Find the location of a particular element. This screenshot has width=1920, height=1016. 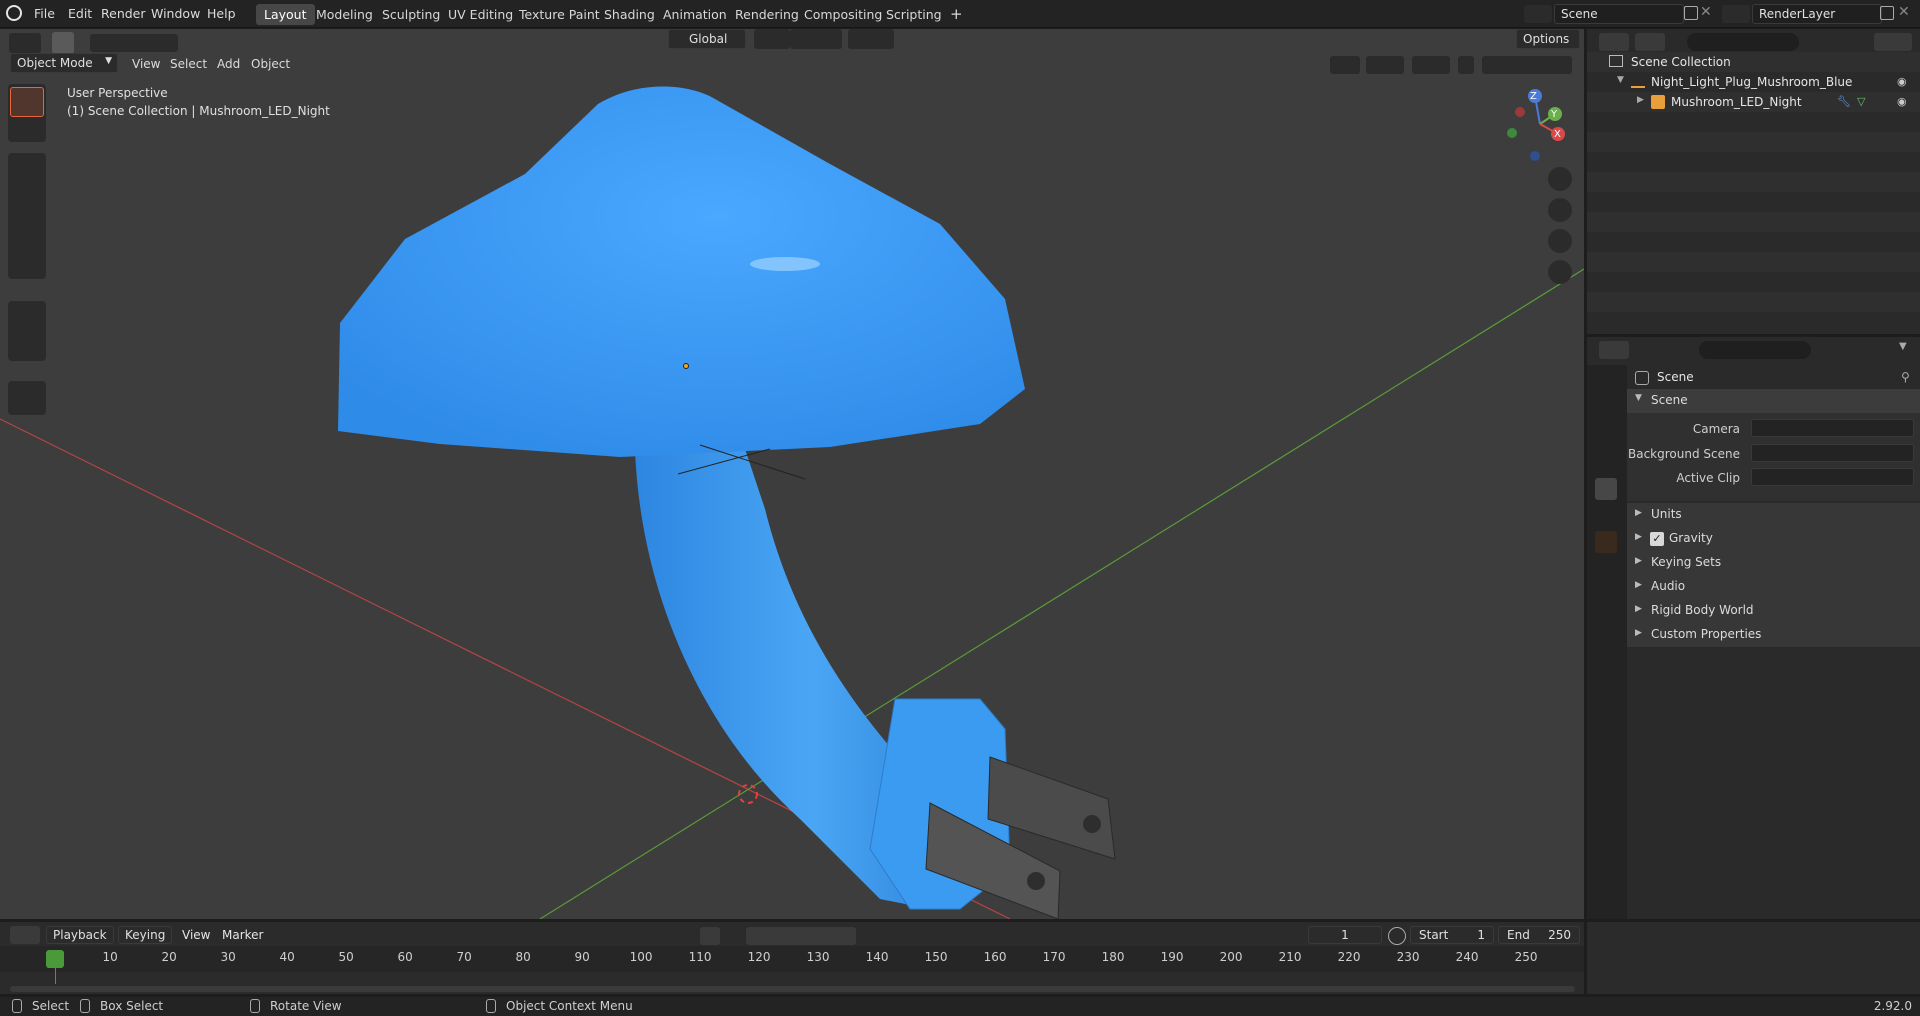

world-tab-icon is located at coordinates (1606, 512).